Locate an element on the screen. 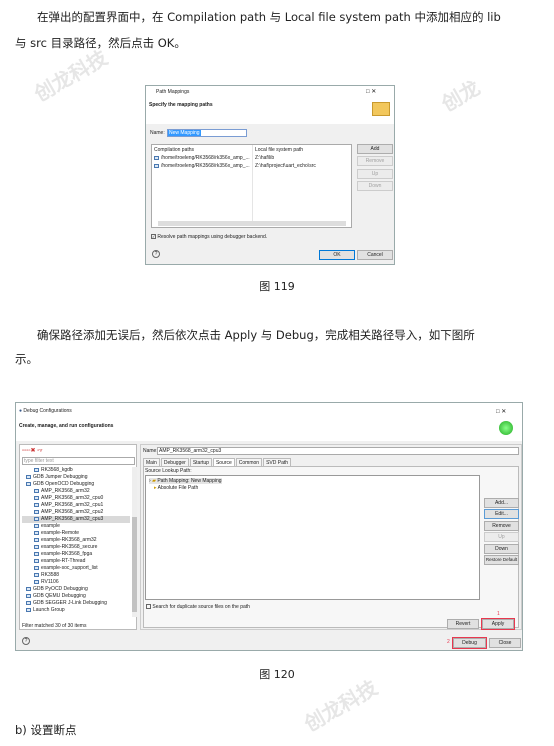 The image size is (554, 746). tree-item: GDB QEMU Debugging is located at coordinates (76, 596).